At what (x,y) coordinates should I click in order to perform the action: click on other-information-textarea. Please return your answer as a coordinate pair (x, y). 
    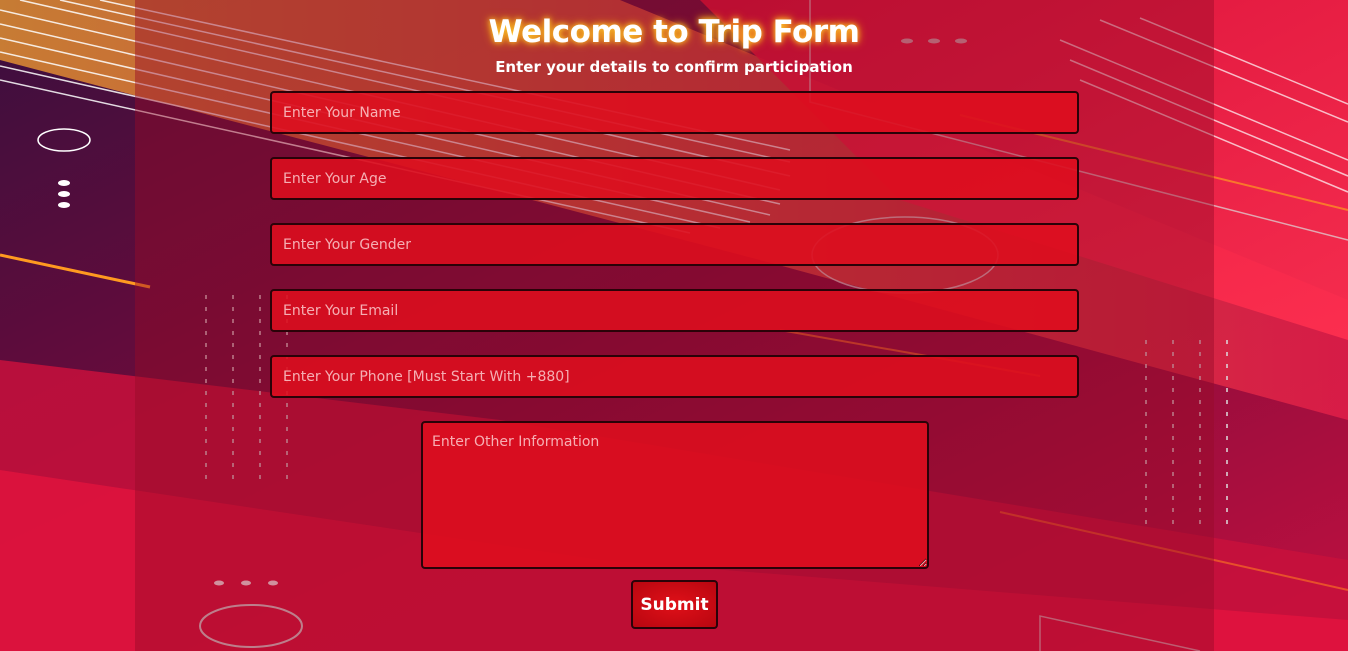
    Looking at the image, I should click on (675, 495).